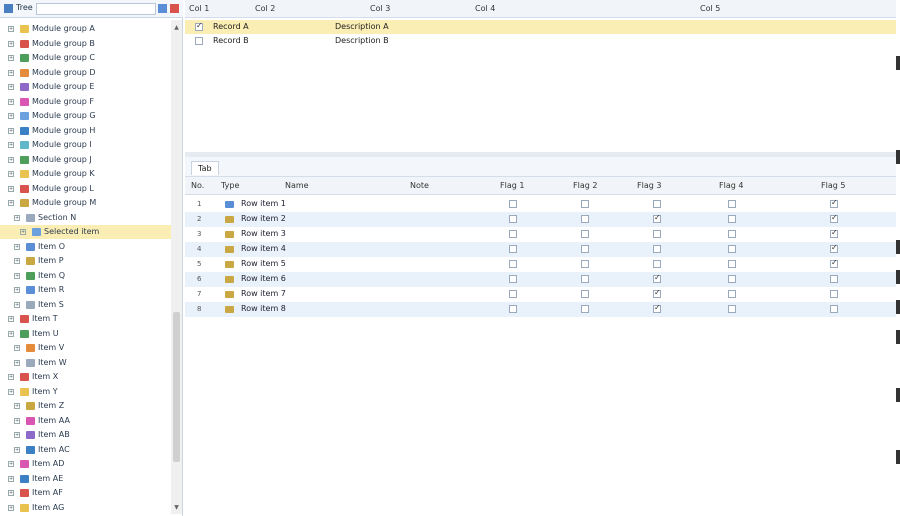  What do you see at coordinates (540, 249) in the screenshot?
I see `detail-row: 4 Row item 4` at bounding box center [540, 249].